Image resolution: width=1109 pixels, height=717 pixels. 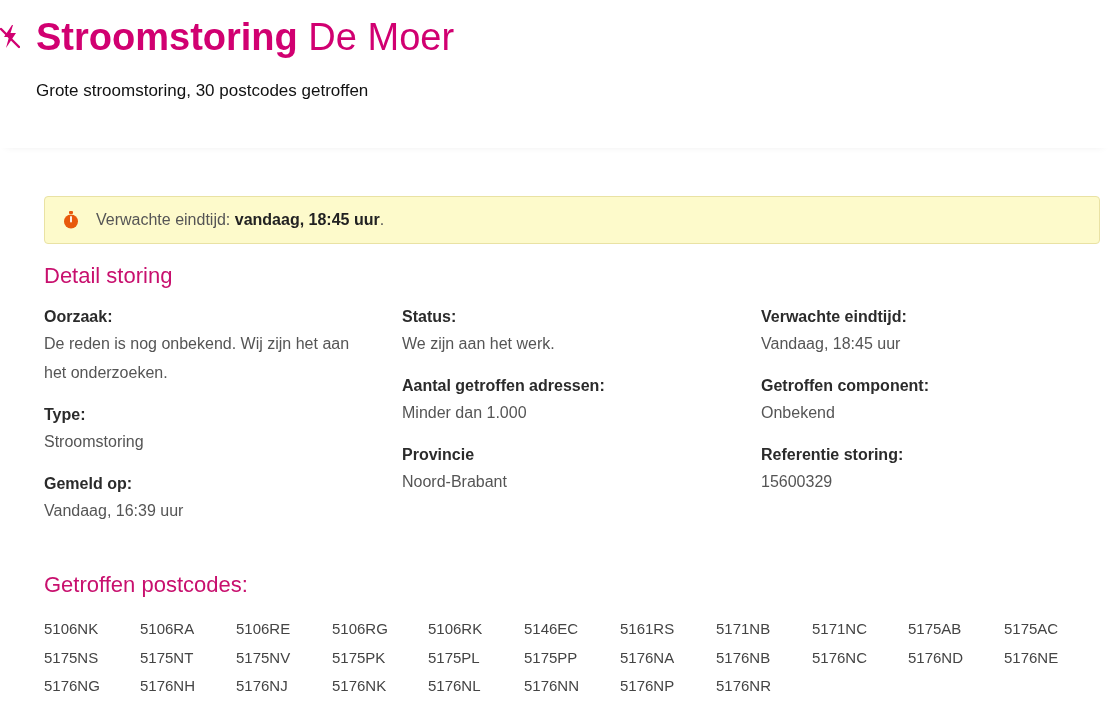 What do you see at coordinates (71, 657) in the screenshot?
I see `postcode-text: 5175NS` at bounding box center [71, 657].